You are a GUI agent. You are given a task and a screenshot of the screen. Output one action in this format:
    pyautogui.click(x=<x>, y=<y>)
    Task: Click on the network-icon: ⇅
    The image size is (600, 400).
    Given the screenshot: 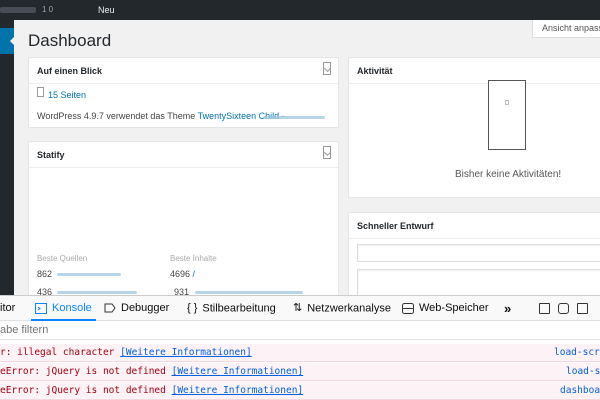 What is the action you would take?
    pyautogui.click(x=298, y=308)
    